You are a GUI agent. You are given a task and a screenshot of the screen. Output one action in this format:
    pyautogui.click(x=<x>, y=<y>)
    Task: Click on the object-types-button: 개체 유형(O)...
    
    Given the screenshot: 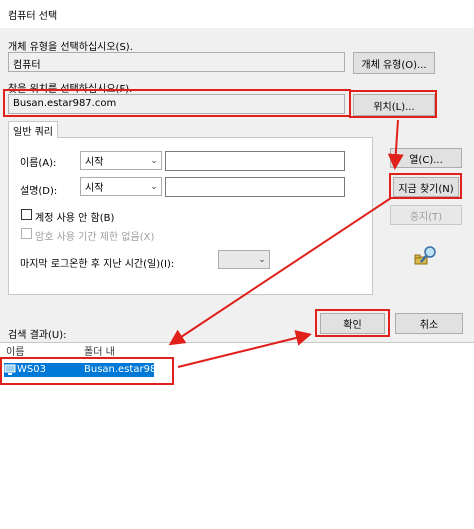 What is the action you would take?
    pyautogui.click(x=394, y=63)
    